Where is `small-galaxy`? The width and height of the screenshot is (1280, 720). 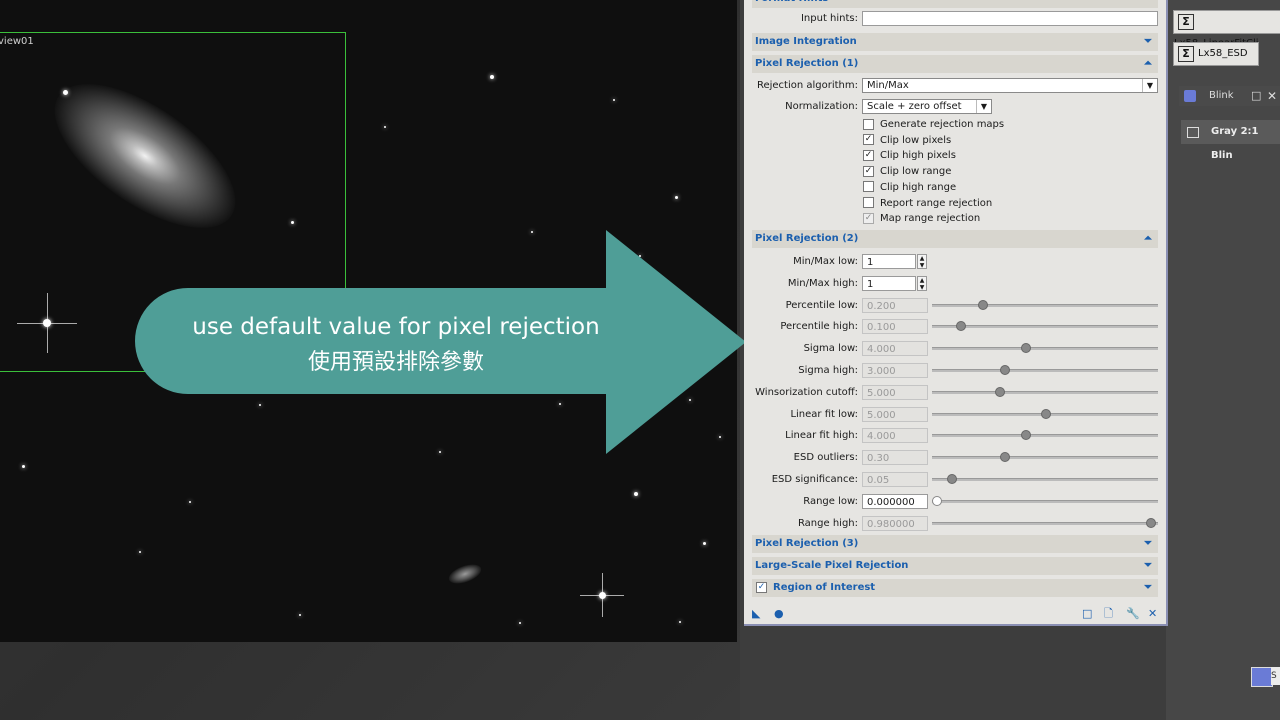 small-galaxy is located at coordinates (465, 574).